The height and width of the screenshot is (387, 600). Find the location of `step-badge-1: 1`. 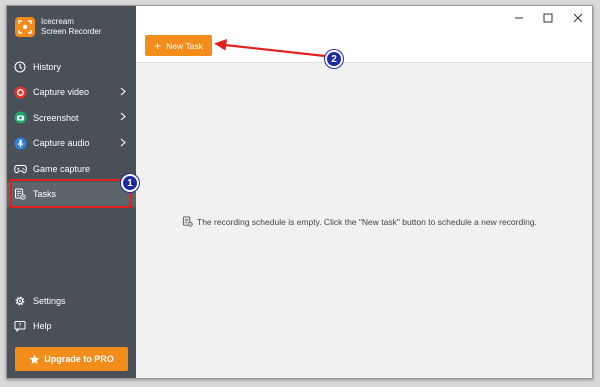

step-badge-1: 1 is located at coordinates (130, 183).